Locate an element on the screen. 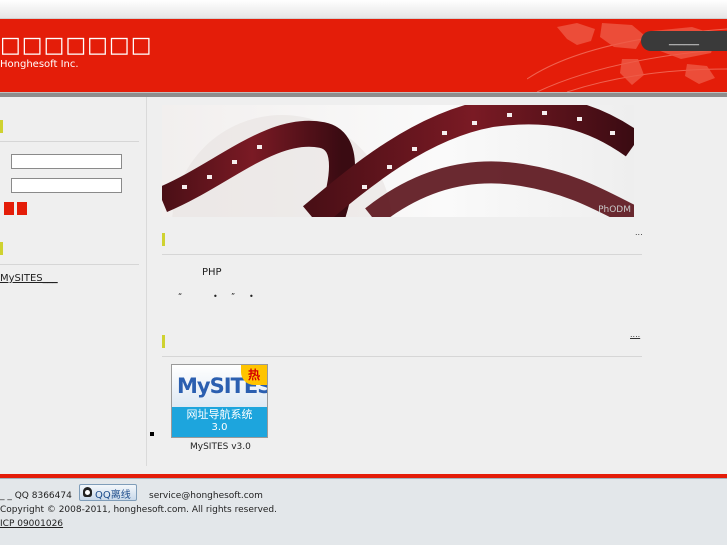  film-reel-graphic is located at coordinates (398, 161).